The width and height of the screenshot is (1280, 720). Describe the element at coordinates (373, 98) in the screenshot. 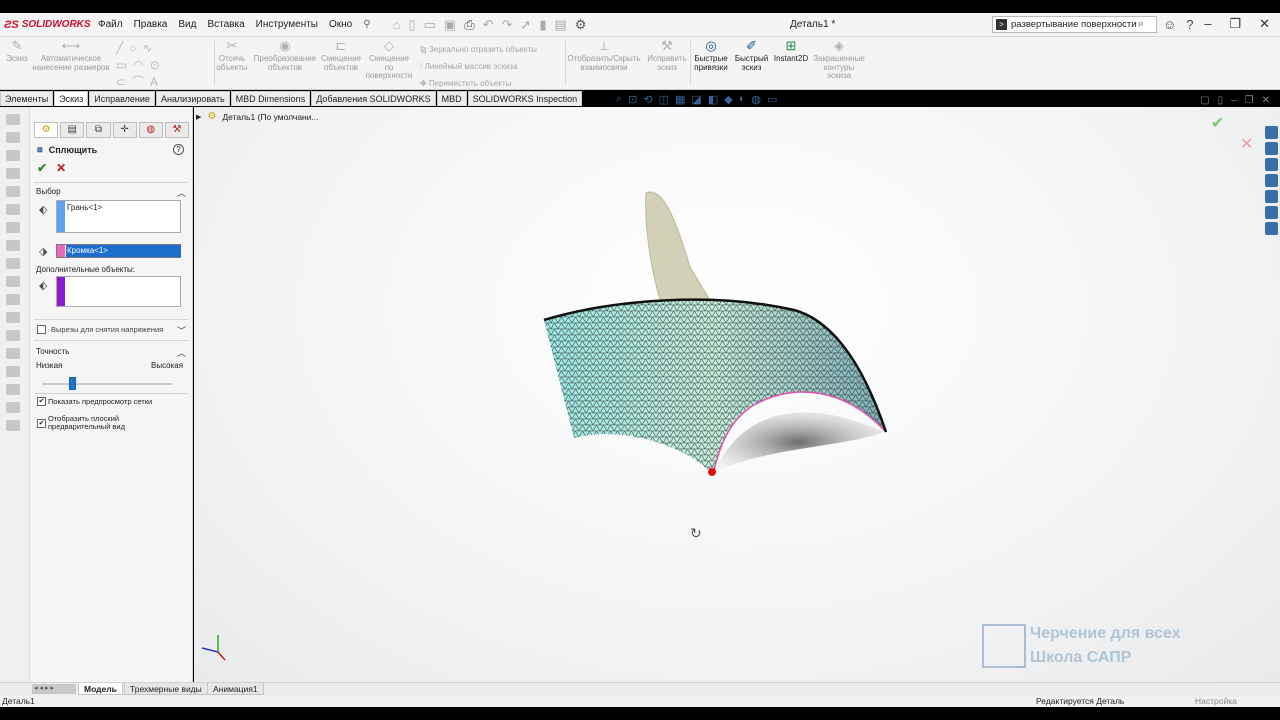

I see `tab-addins: Добавления SOLIDWORKS` at that location.